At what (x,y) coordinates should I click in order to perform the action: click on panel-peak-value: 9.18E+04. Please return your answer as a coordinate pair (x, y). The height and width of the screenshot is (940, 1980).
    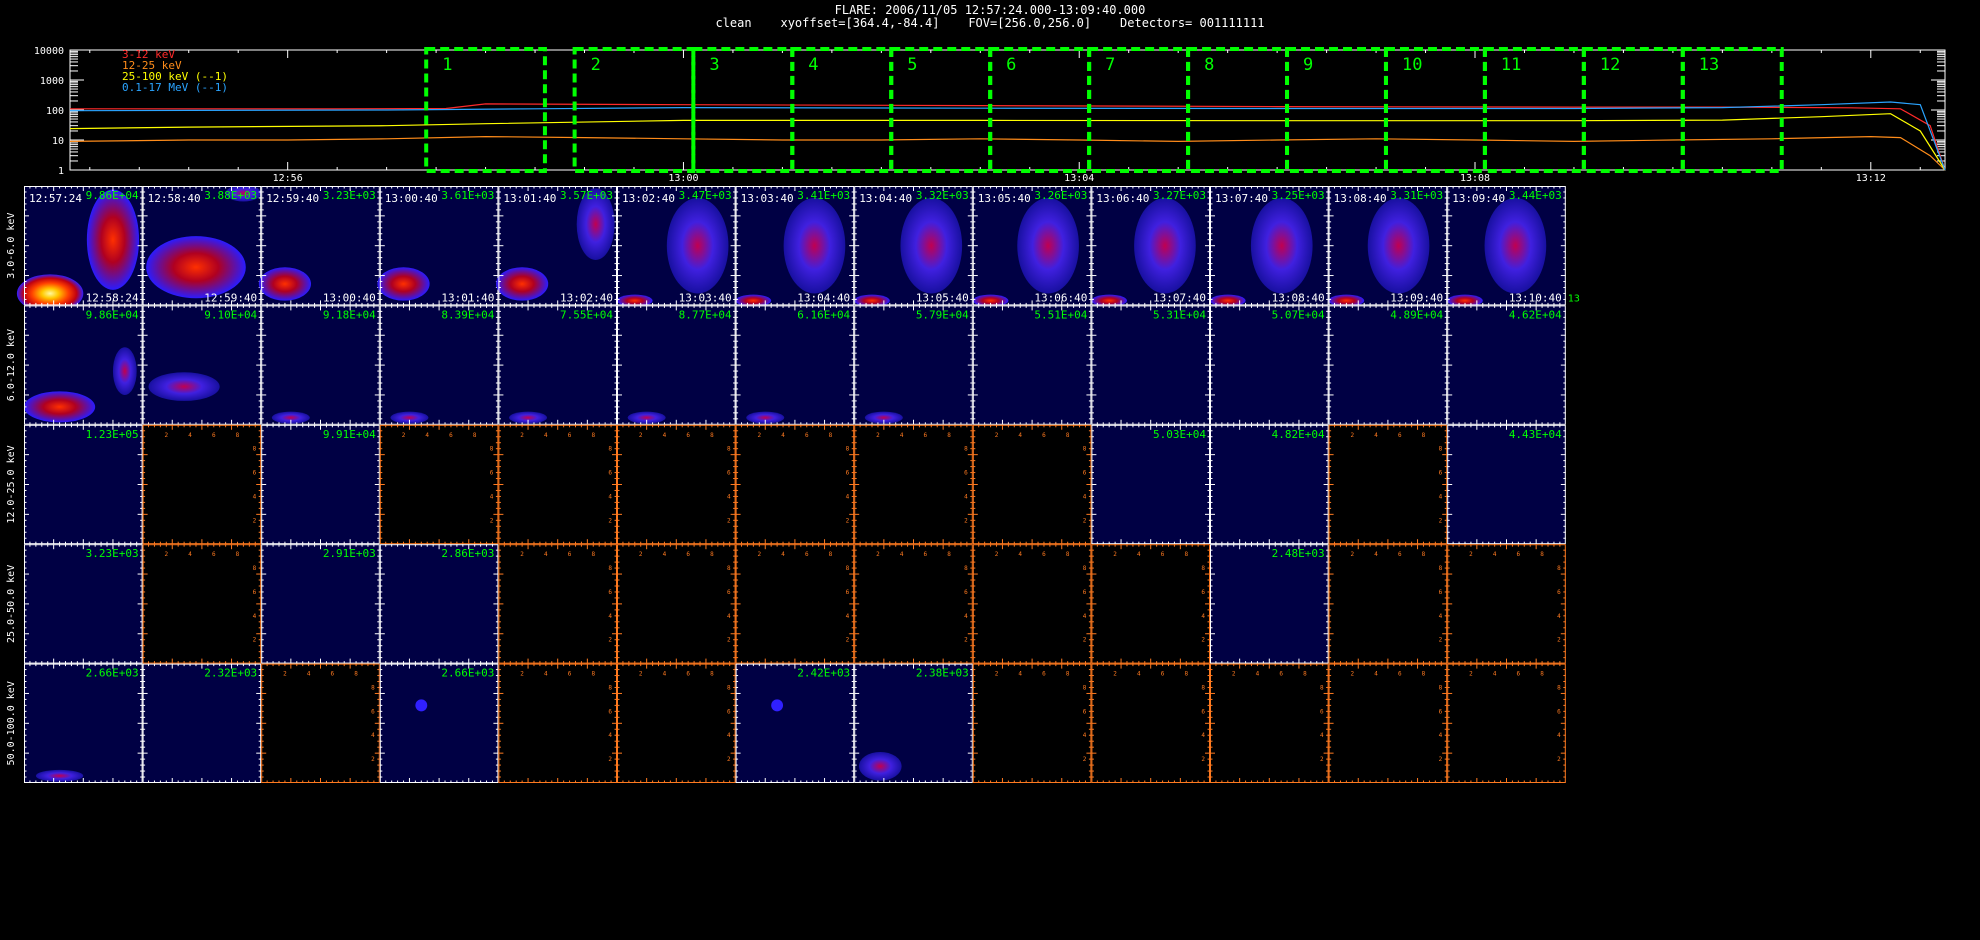
    Looking at the image, I should click on (349, 314).